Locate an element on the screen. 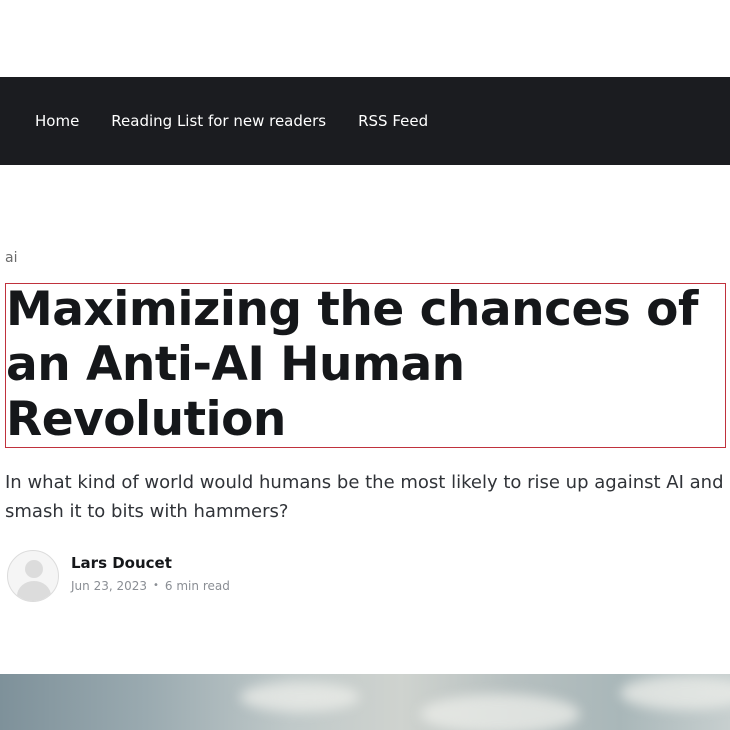 The width and height of the screenshot is (730, 730). avatar-body-shape is located at coordinates (34, 591).